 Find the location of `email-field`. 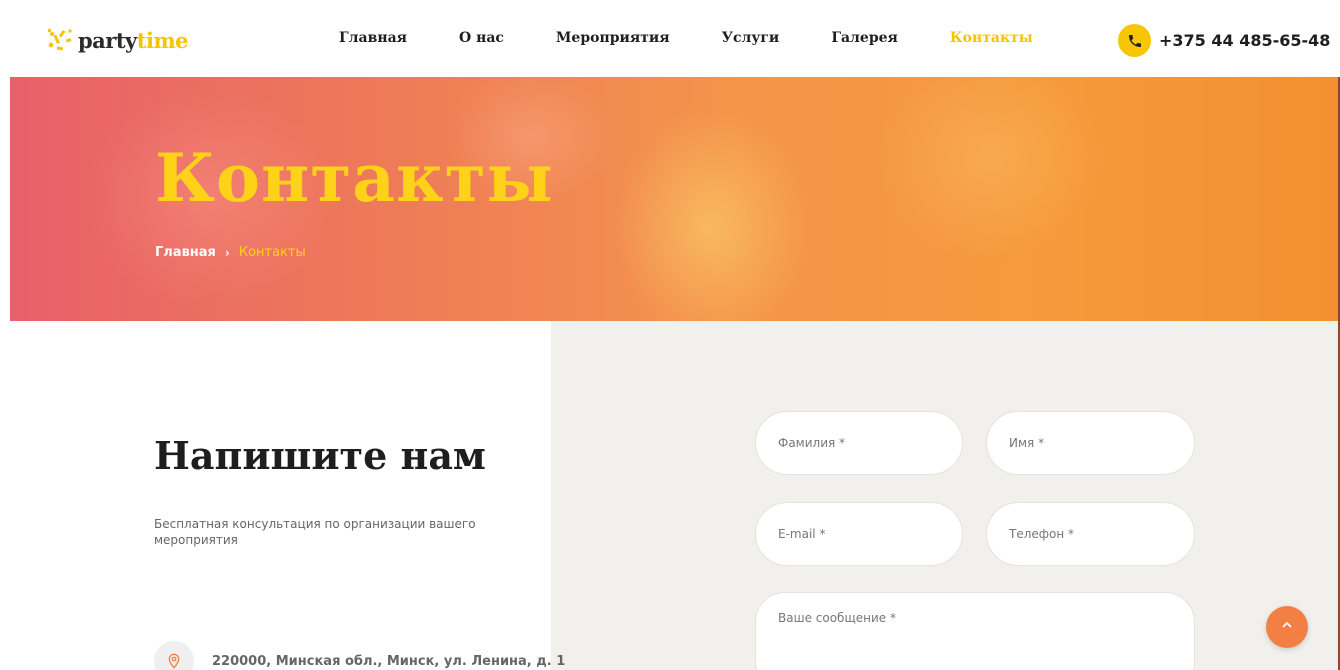

email-field is located at coordinates (859, 534).